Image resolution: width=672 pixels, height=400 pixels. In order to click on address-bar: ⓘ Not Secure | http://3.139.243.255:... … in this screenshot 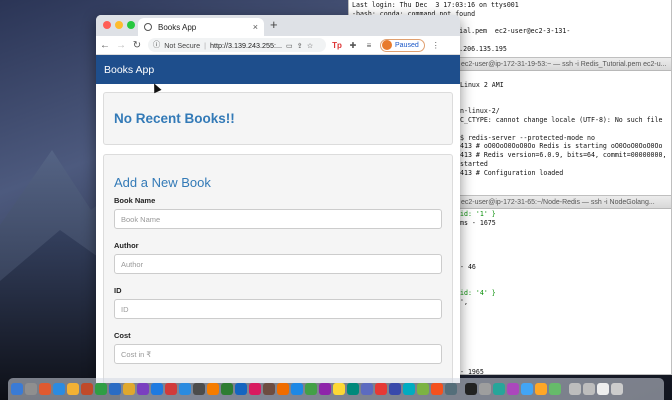, I will do `click(237, 45)`.